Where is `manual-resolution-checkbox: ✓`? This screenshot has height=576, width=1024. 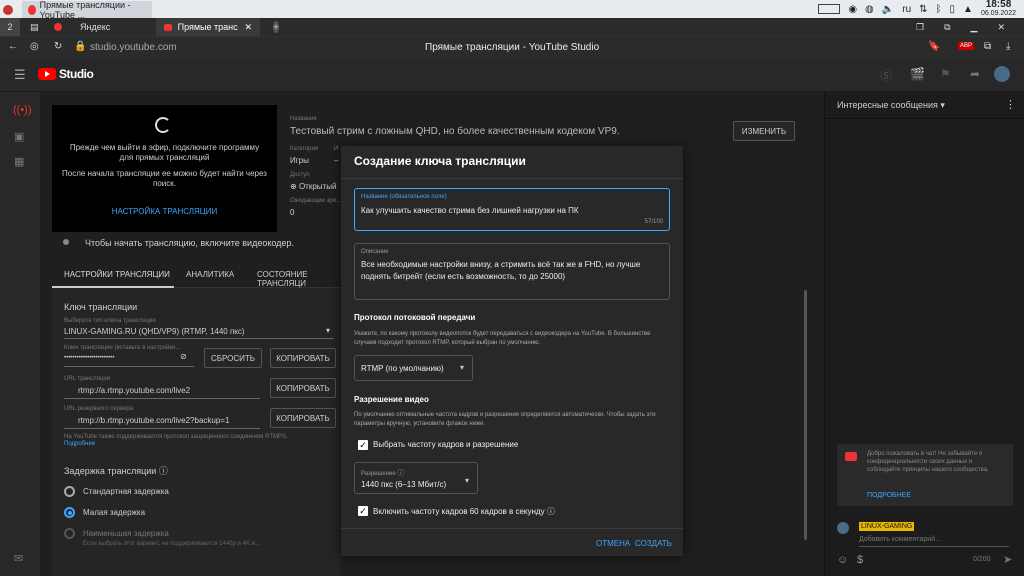 manual-resolution-checkbox: ✓ is located at coordinates (363, 445).